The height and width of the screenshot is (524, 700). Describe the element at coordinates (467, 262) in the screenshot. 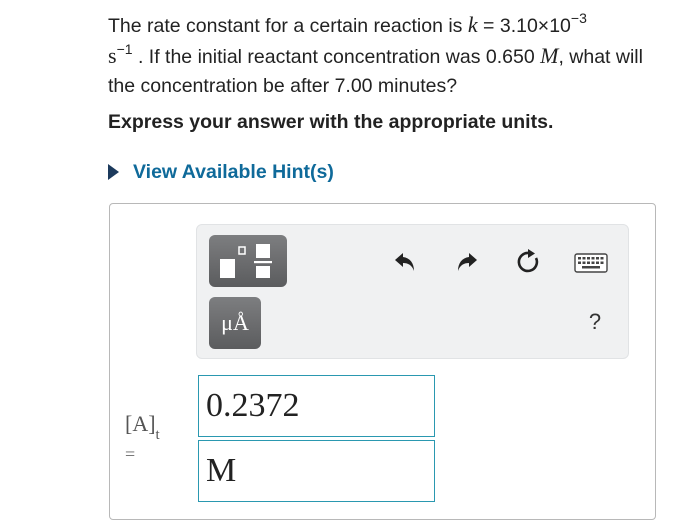

I see `redo-icon` at that location.